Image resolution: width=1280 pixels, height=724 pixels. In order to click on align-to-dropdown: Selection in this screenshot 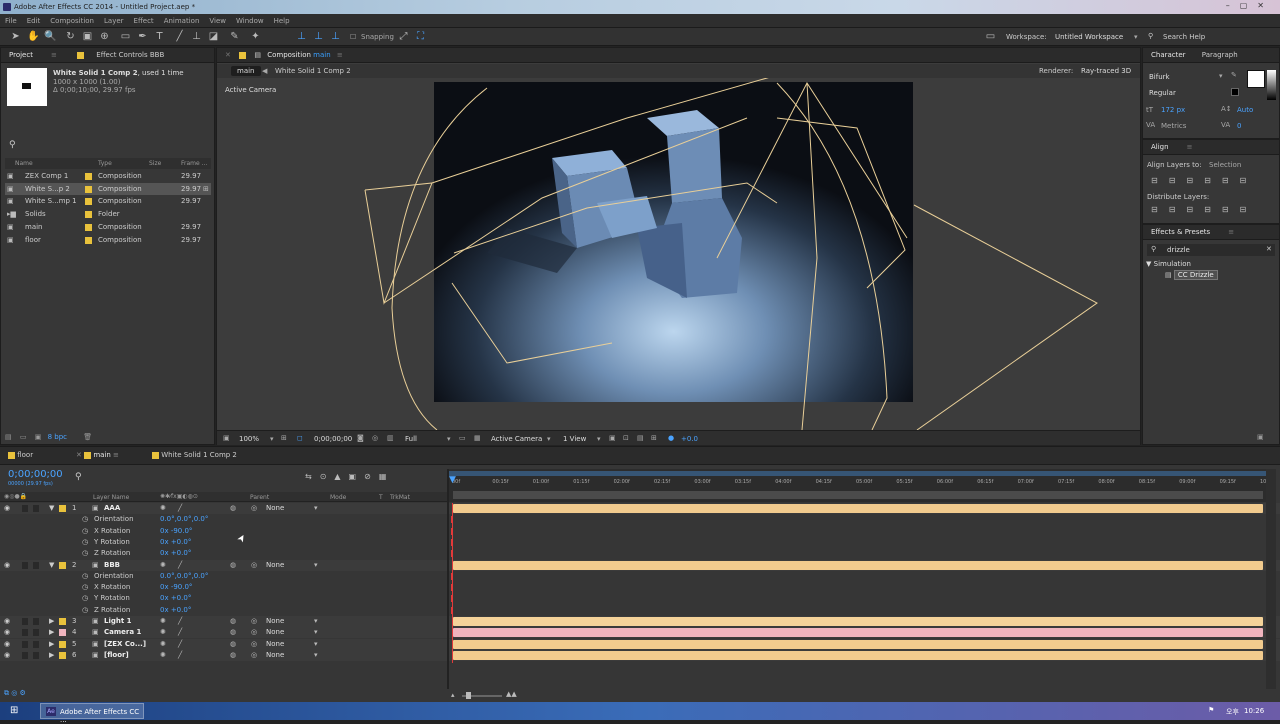, I will do `click(1225, 165)`.